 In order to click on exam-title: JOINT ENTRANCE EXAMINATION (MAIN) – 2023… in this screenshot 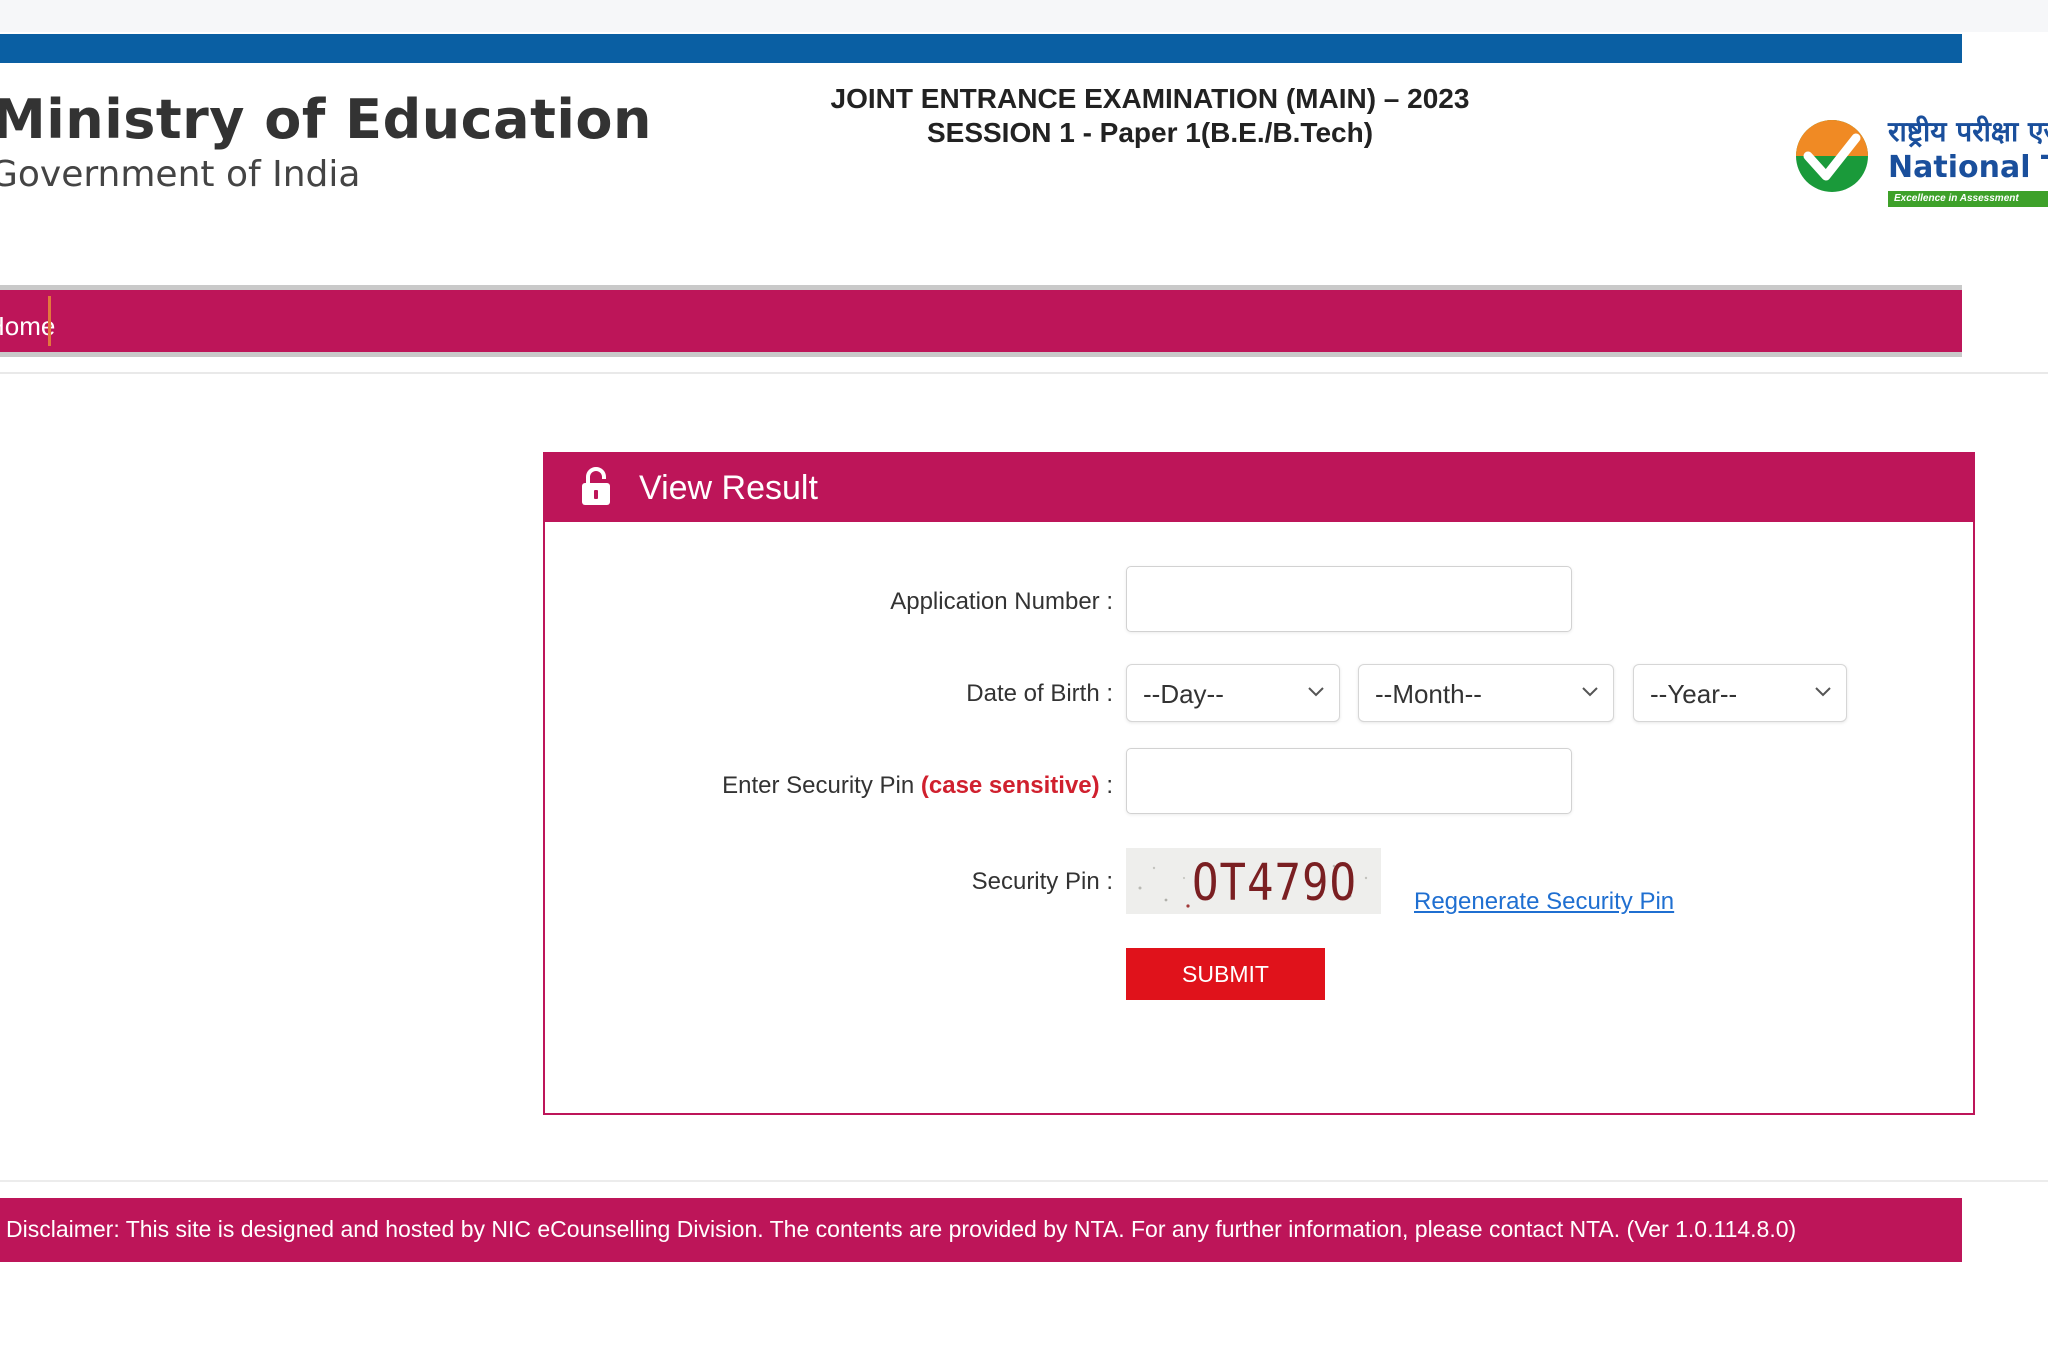, I will do `click(1150, 116)`.